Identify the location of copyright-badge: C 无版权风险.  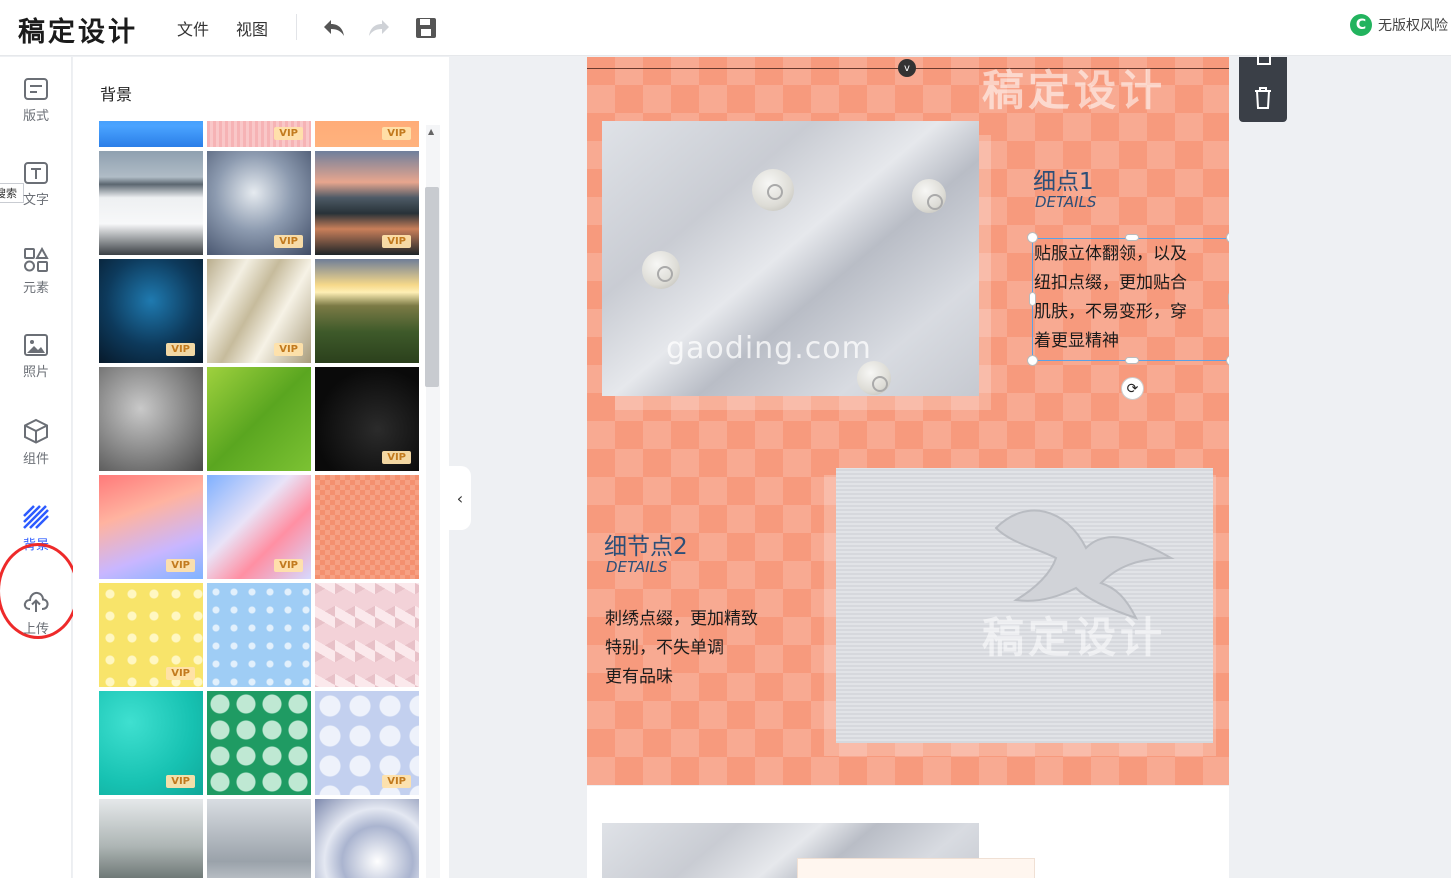
(1399, 25).